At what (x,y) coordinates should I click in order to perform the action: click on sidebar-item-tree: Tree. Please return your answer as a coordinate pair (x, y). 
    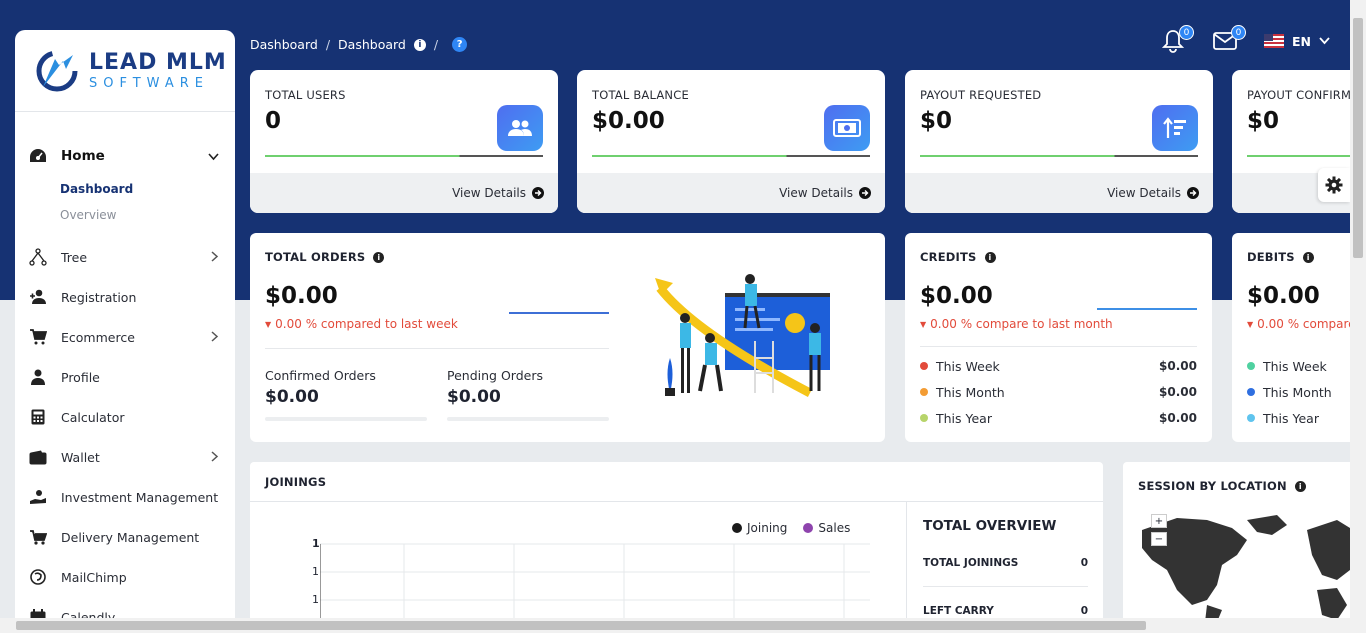
    Looking at the image, I should click on (125, 257).